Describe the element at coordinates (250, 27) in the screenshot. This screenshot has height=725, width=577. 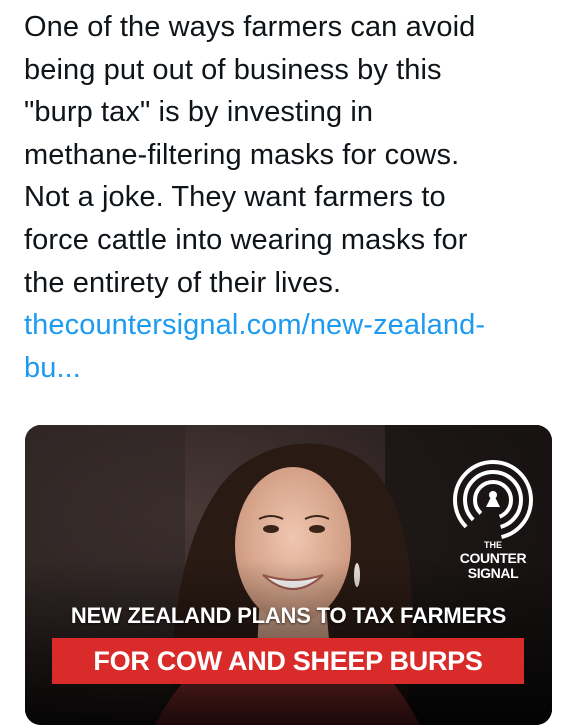
I see `tweet-line: One of the ways farmers can avoid` at that location.